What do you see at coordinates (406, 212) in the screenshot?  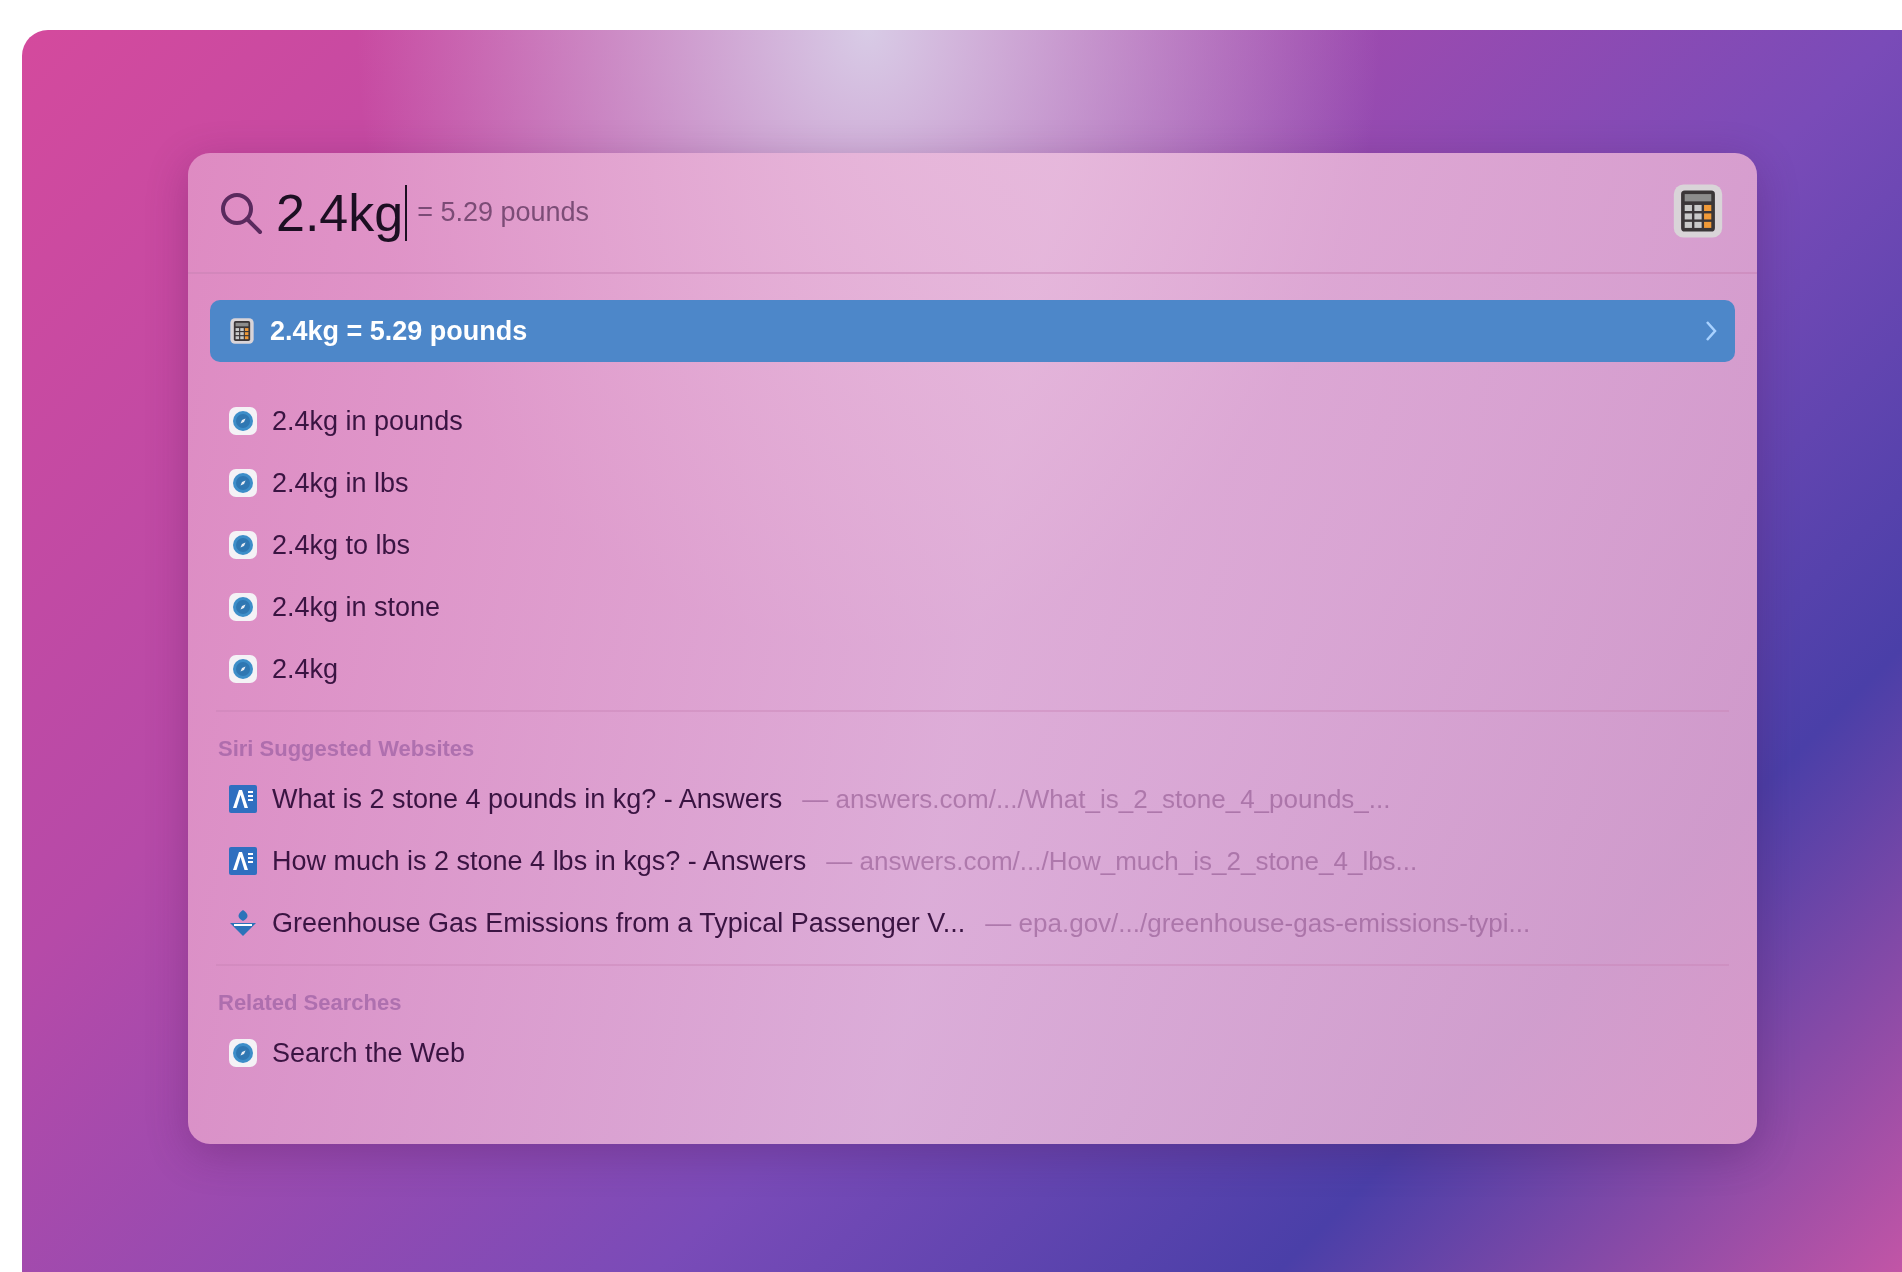 I see `text-caret` at bounding box center [406, 212].